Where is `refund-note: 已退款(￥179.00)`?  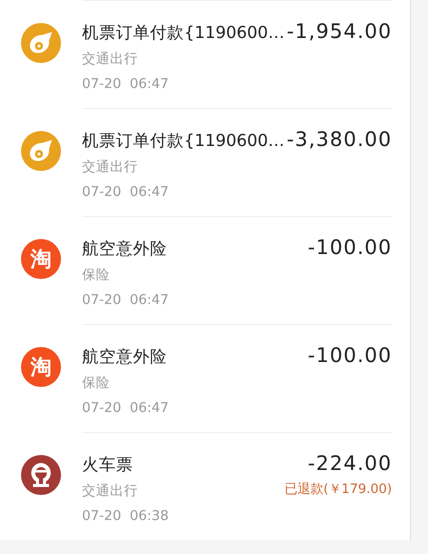
refund-note: 已退款(￥179.00) is located at coordinates (338, 490).